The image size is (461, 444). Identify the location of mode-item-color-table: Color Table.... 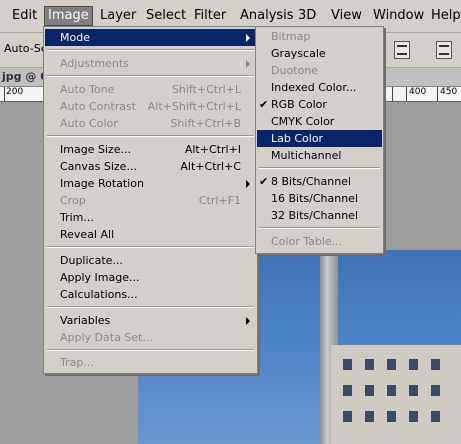
(319, 241).